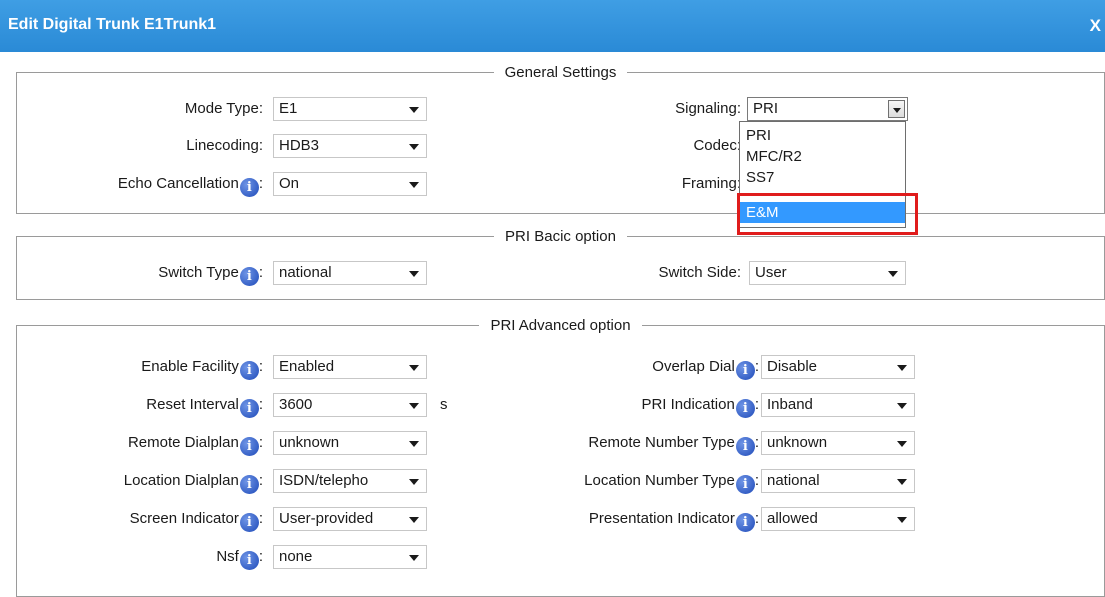  I want to click on switch-side-select: User, so click(827, 273).